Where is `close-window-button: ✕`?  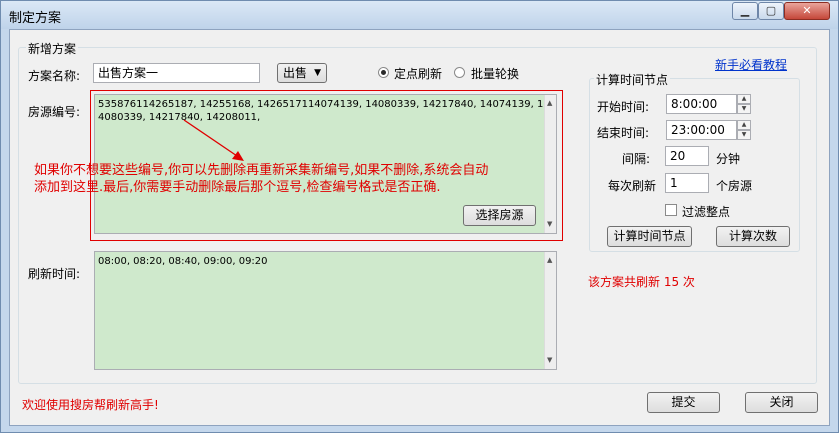
close-window-button: ✕ is located at coordinates (807, 11).